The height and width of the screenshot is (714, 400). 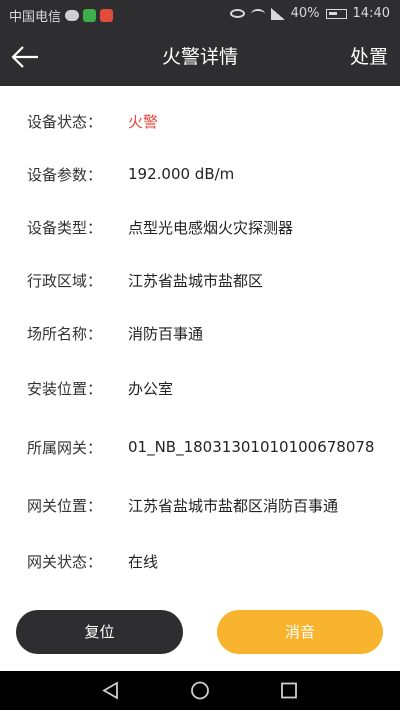 What do you see at coordinates (200, 388) in the screenshot?
I see `detail-row-install-location: 安装位置： 办公室` at bounding box center [200, 388].